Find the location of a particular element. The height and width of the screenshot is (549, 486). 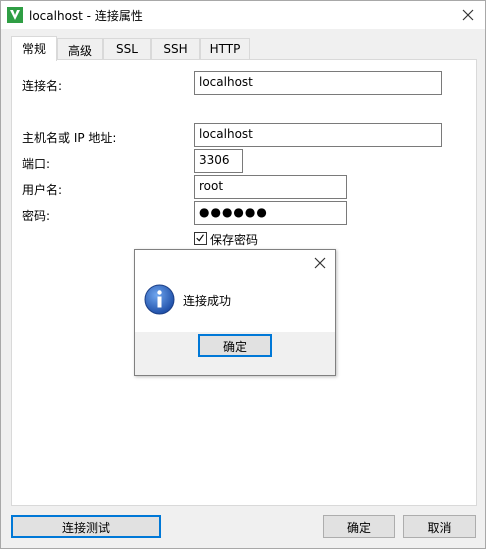

message-ok-button: 确定 is located at coordinates (235, 345).